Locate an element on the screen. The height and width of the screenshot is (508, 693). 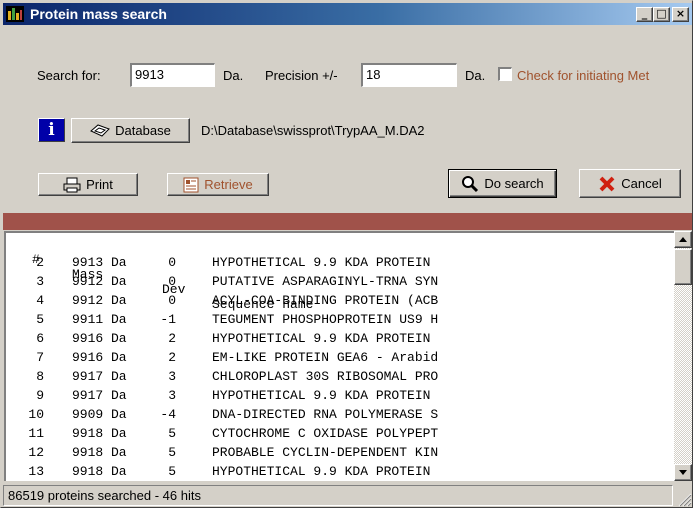
minimize-icon: _ is located at coordinates (644, 13).